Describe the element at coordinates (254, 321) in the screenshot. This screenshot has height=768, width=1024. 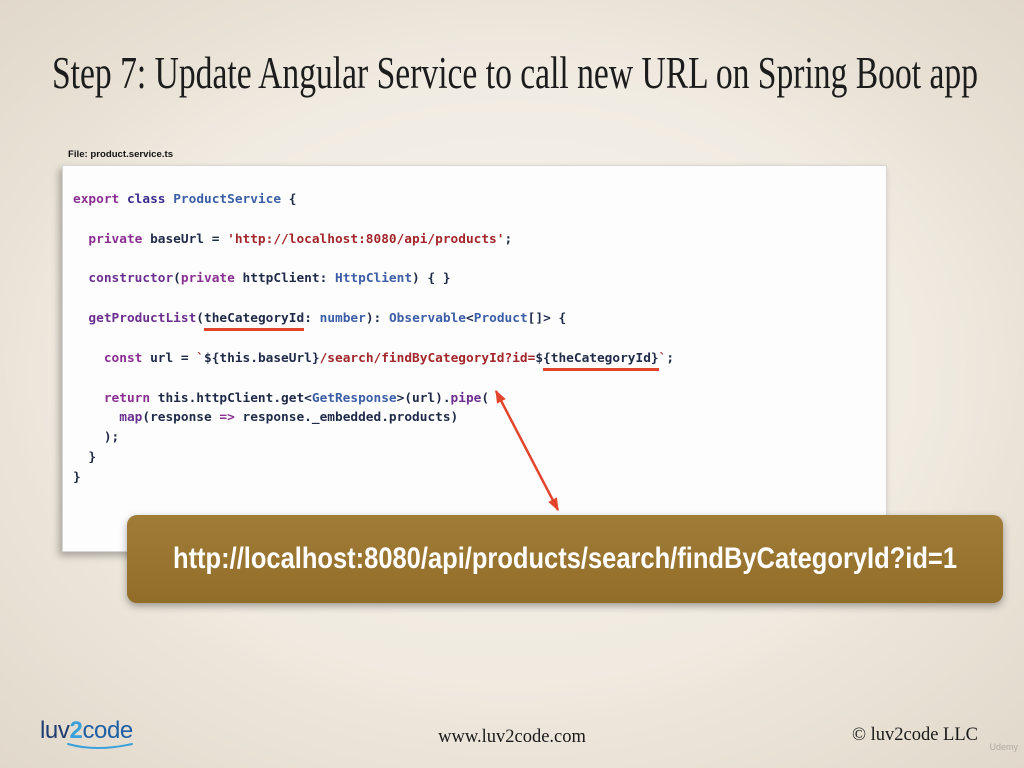
I see `underlined-code-token: theCategoryId` at that location.